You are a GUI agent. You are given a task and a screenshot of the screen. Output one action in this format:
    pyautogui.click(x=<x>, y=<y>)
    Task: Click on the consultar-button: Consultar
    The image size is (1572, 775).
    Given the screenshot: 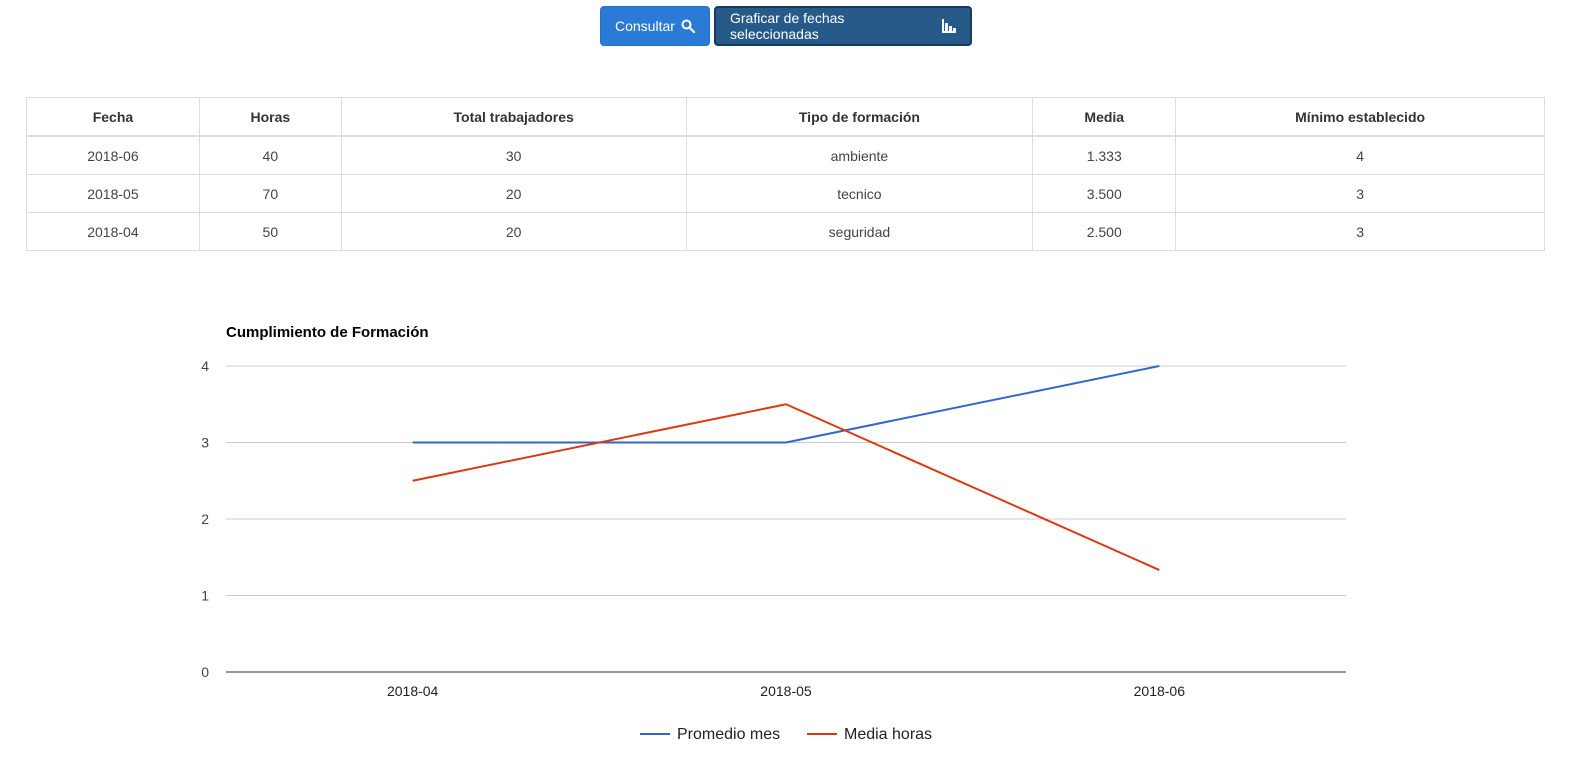 What is the action you would take?
    pyautogui.click(x=655, y=26)
    